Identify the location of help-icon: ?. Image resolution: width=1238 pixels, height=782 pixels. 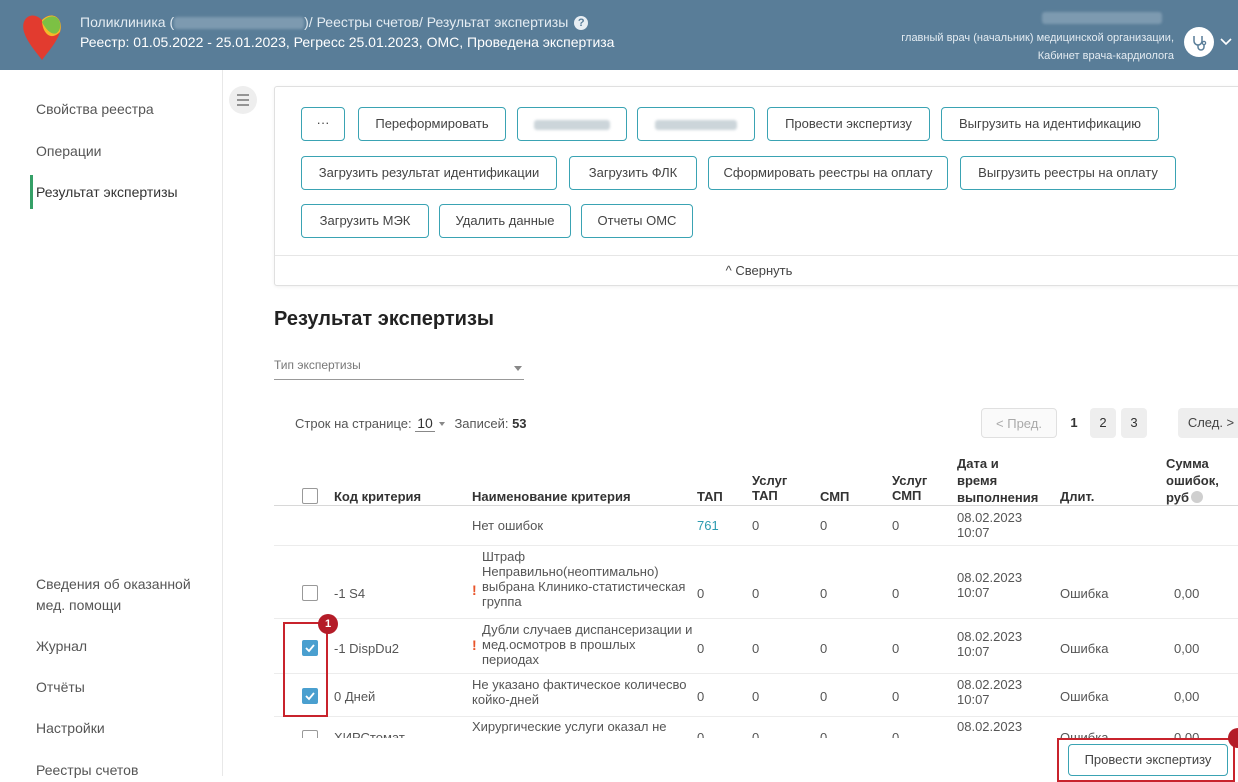
(581, 23).